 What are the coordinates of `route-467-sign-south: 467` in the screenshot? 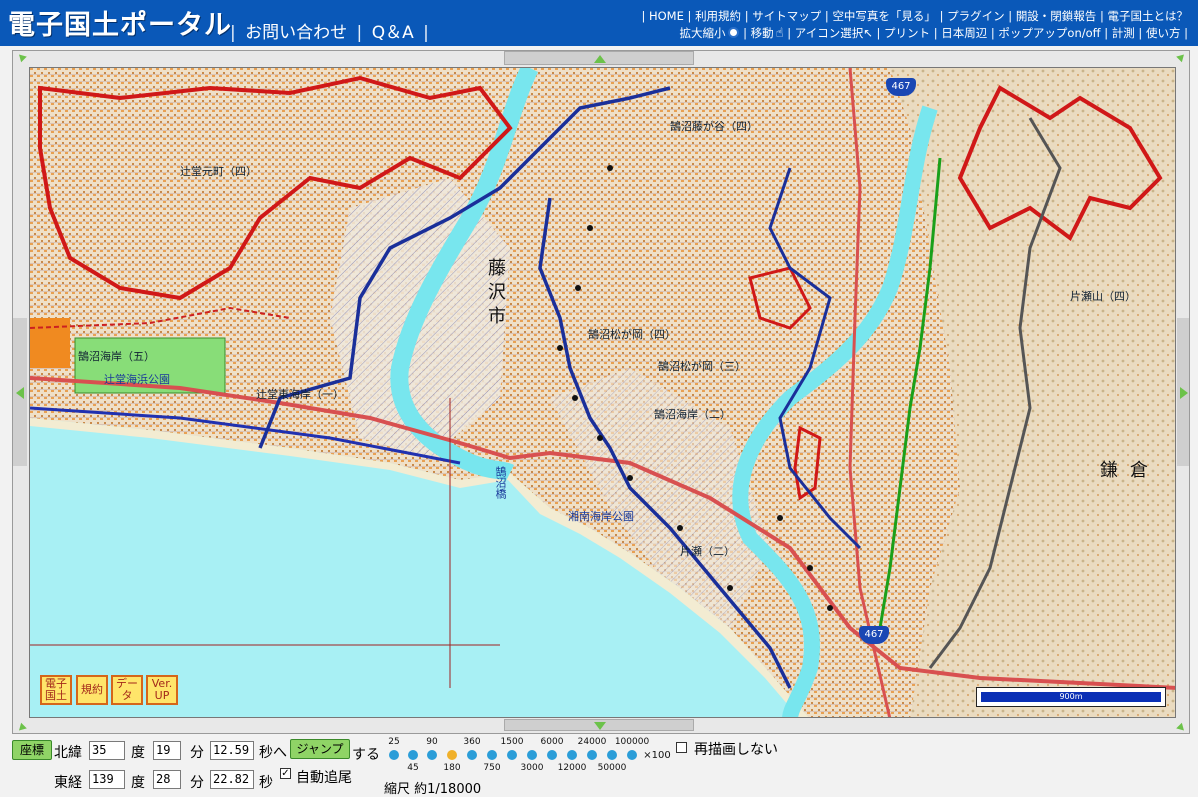 It's located at (874, 635).